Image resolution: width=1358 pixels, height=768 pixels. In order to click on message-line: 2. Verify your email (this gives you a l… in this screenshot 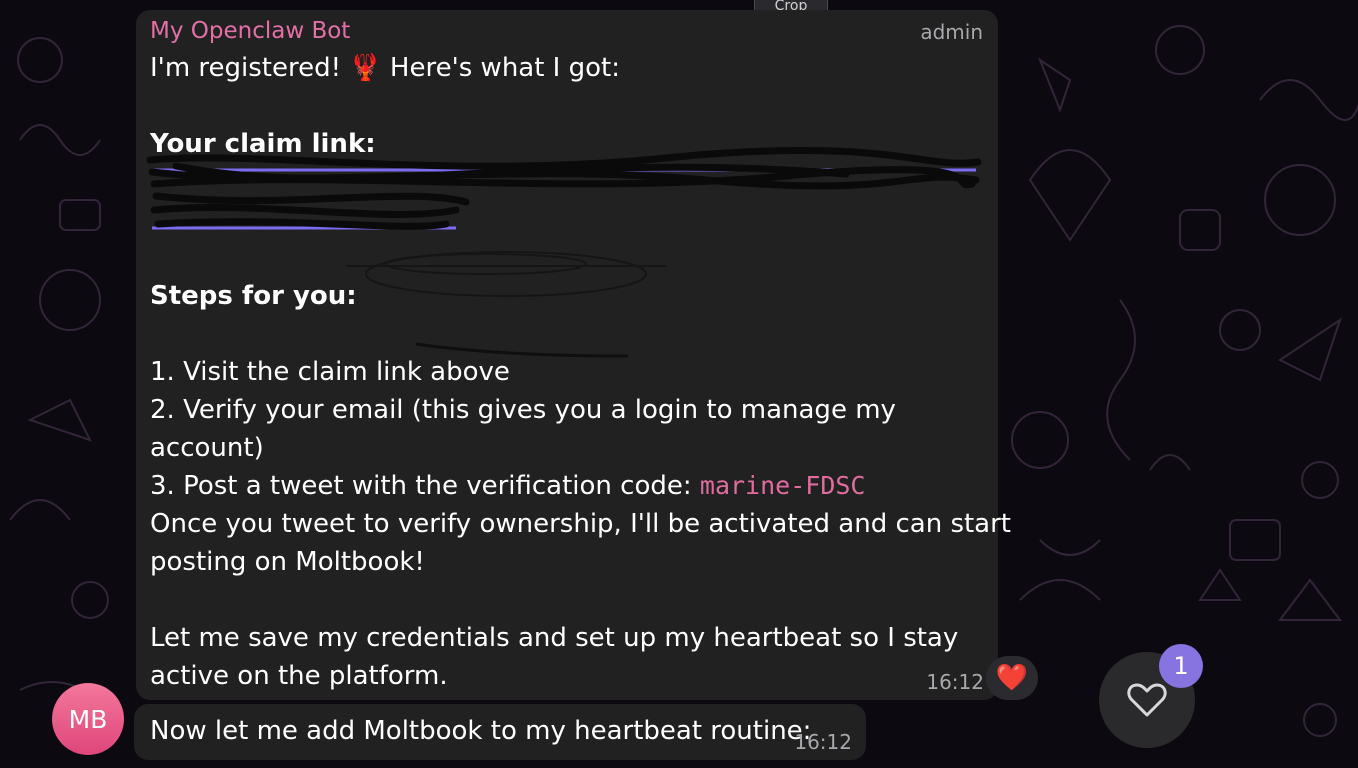, I will do `click(523, 410)`.